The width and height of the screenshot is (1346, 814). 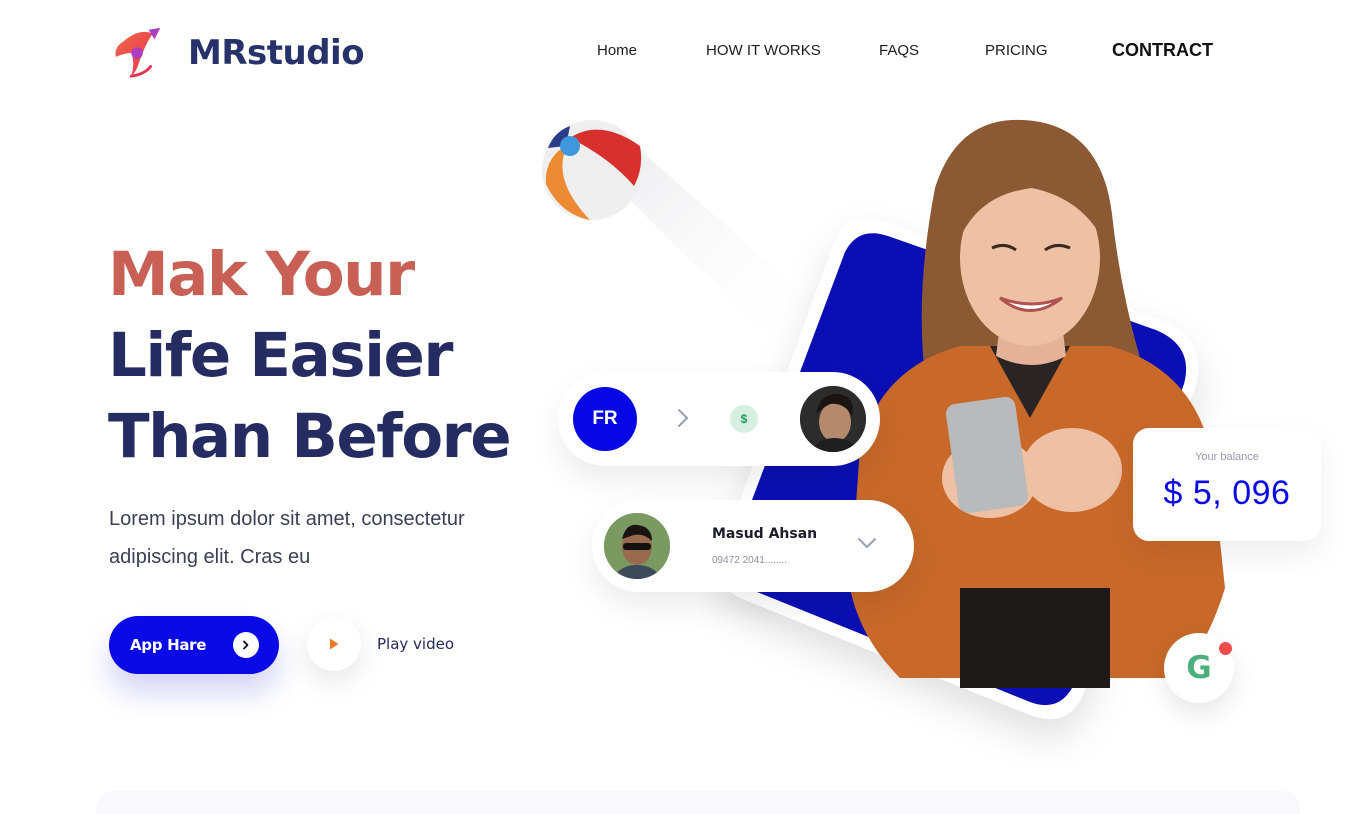 I want to click on play-icon, so click(x=334, y=644).